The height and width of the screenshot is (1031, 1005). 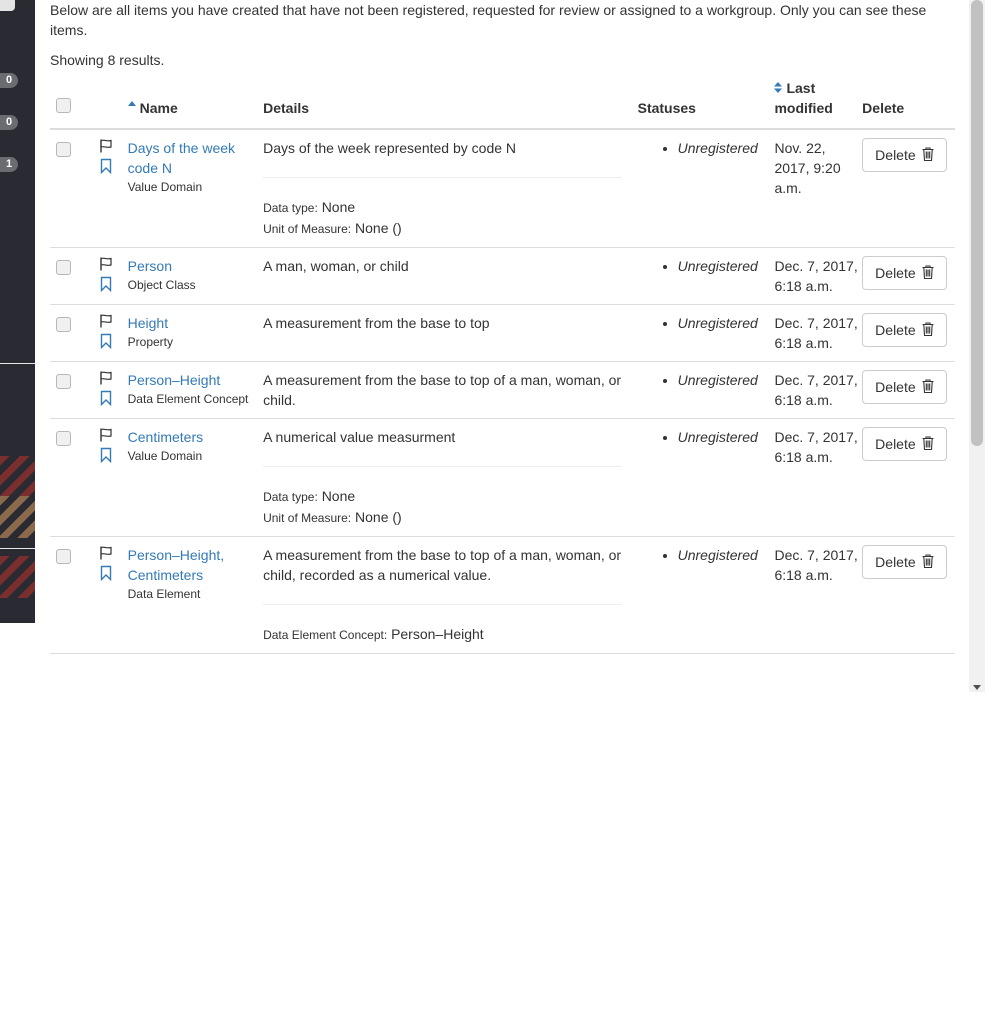 What do you see at coordinates (131, 103) in the screenshot?
I see `sort-ascending-icon` at bounding box center [131, 103].